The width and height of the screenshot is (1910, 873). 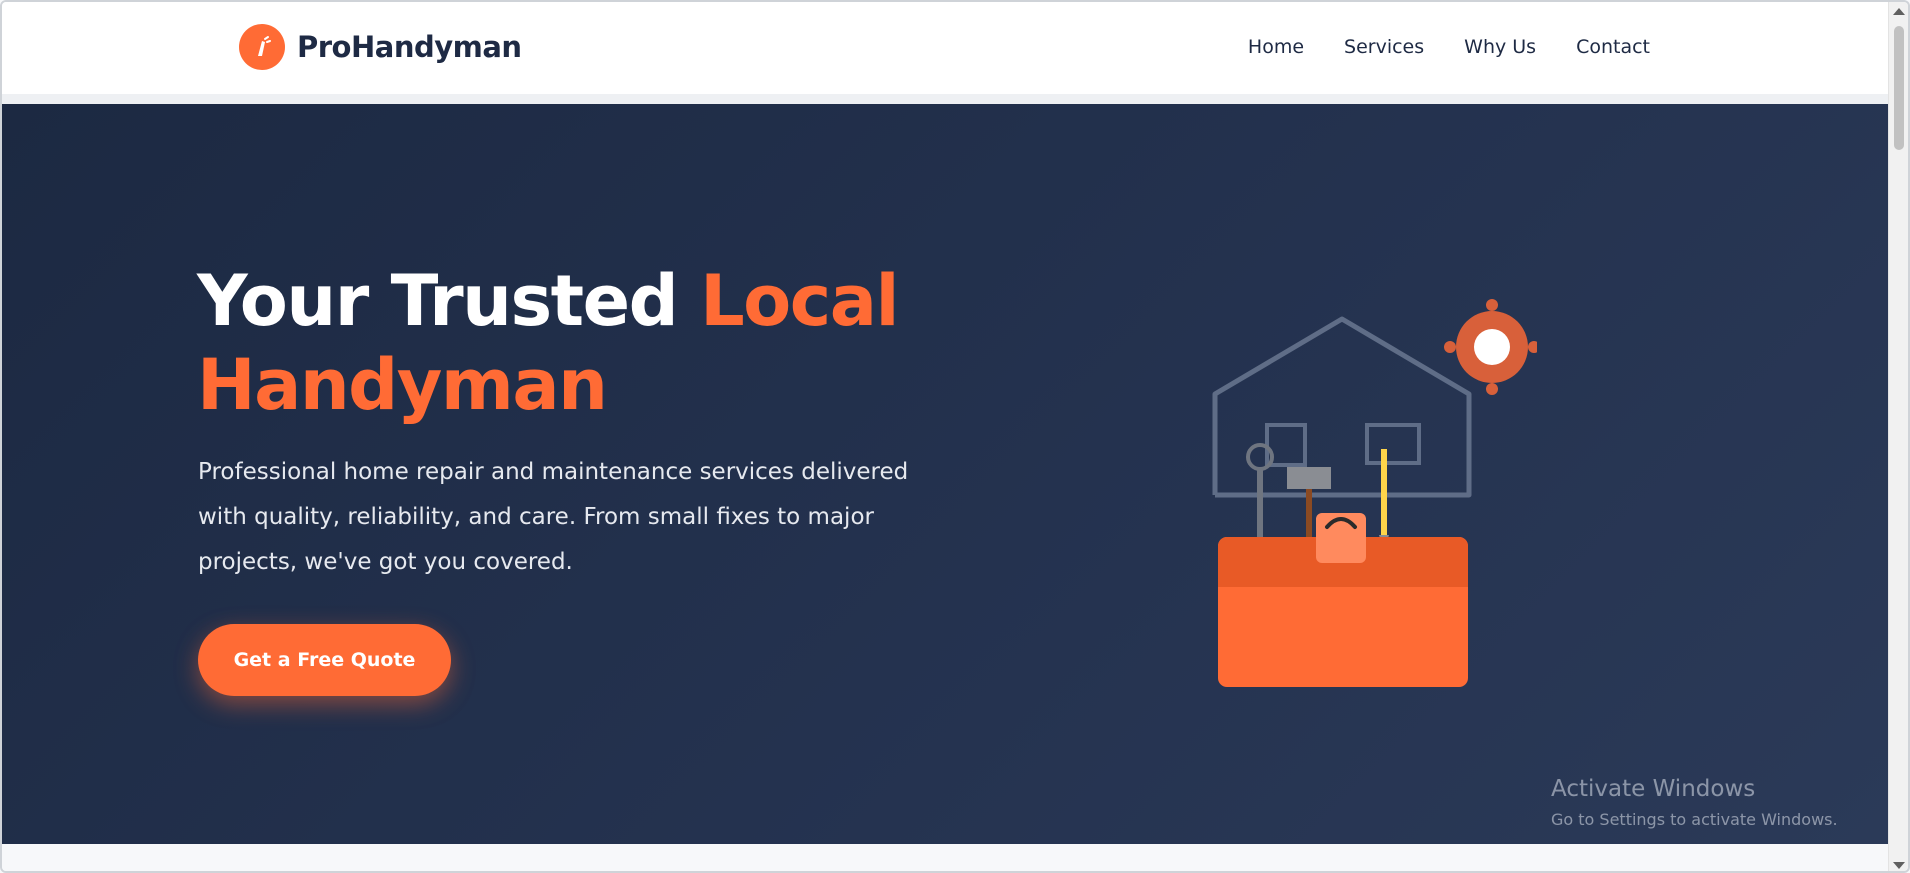 I want to click on get-quote-button: Get a Free Quote, so click(x=324, y=660).